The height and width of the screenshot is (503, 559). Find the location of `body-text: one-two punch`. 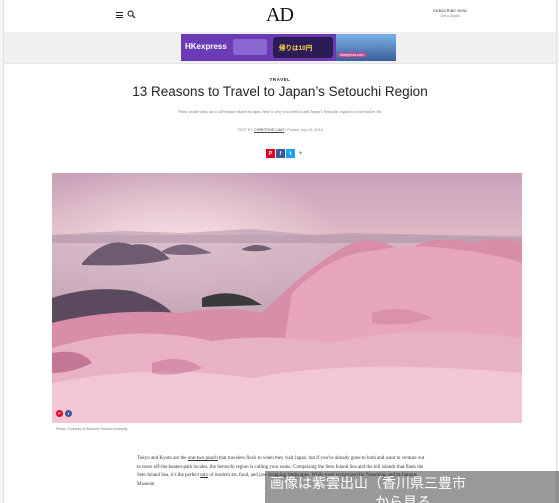

body-text: one-two punch is located at coordinates (202, 458).